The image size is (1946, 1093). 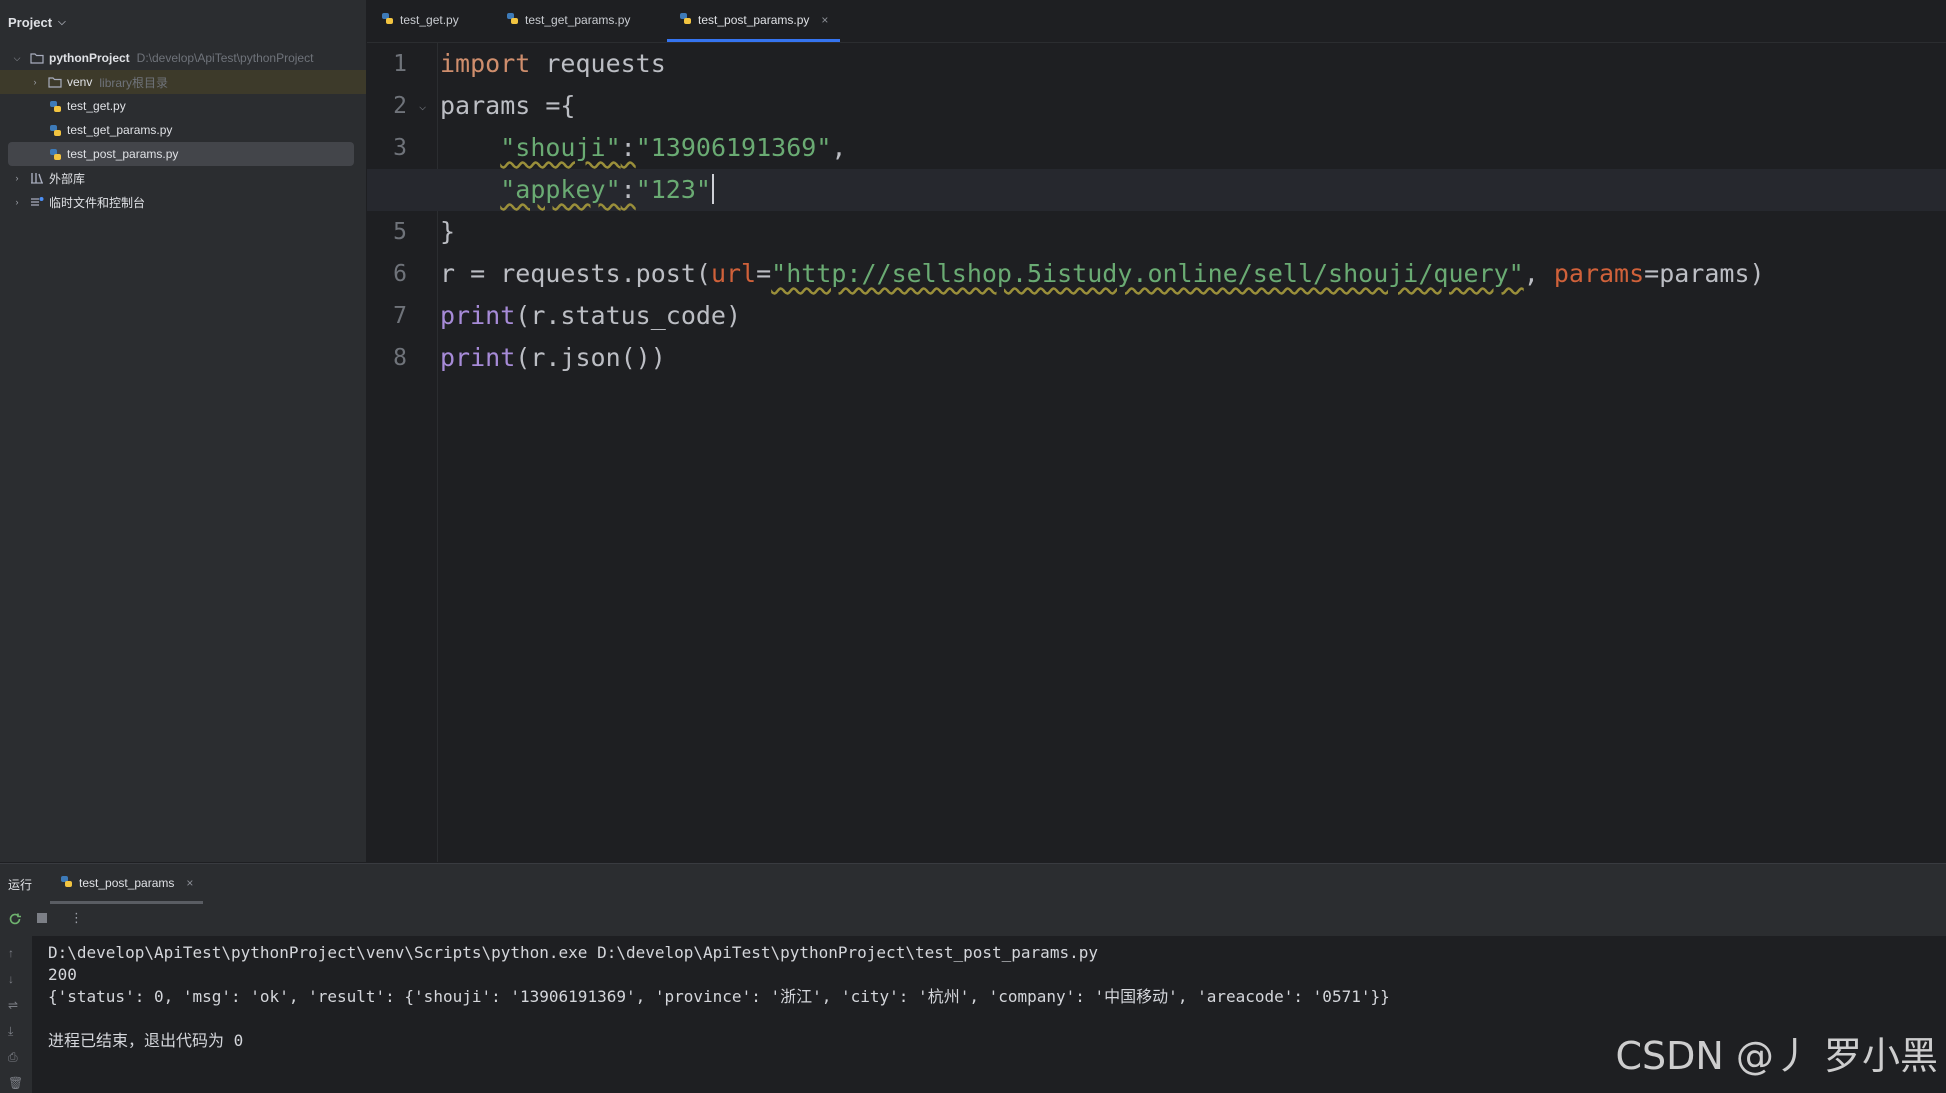 I want to click on tree-item-label: test_post_params.py, so click(x=123, y=154).